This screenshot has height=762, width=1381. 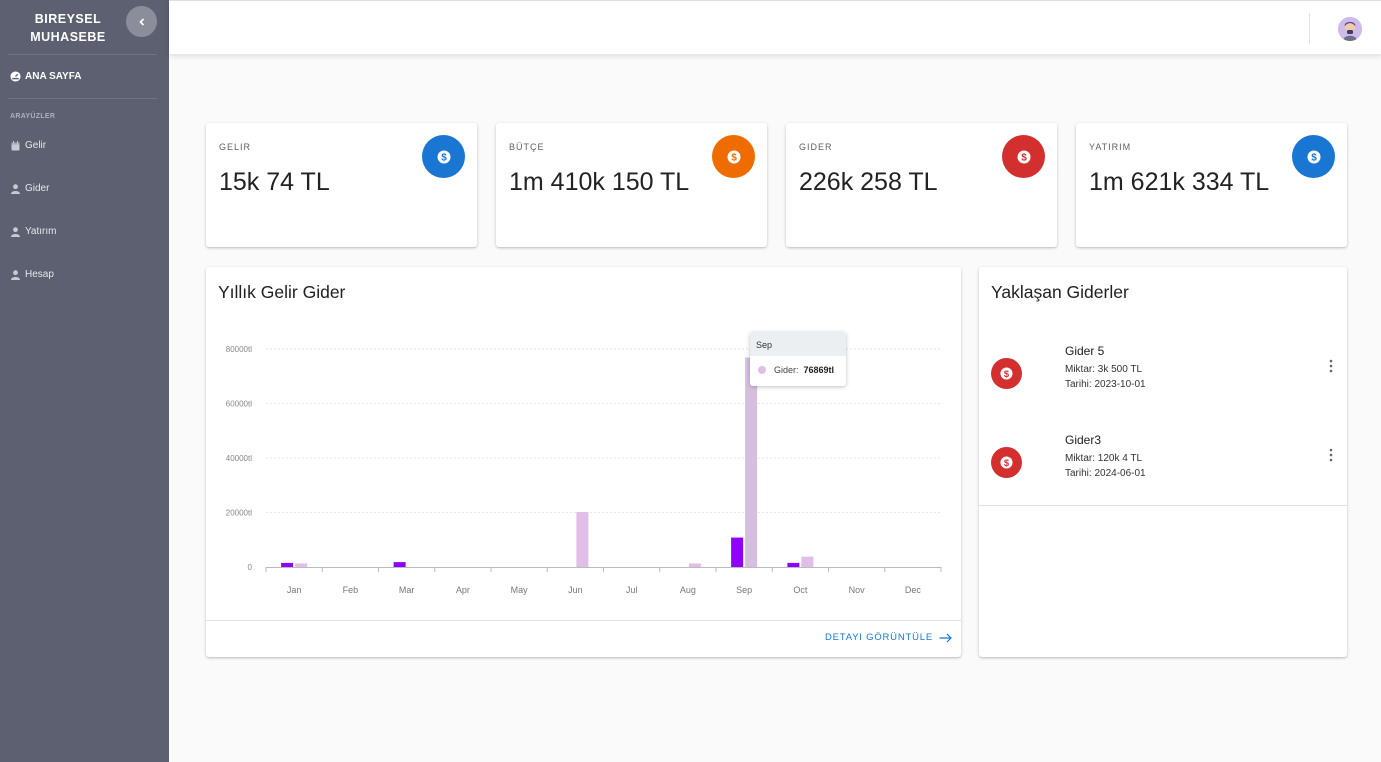 I want to click on sidebar-divider, so click(x=82, y=98).